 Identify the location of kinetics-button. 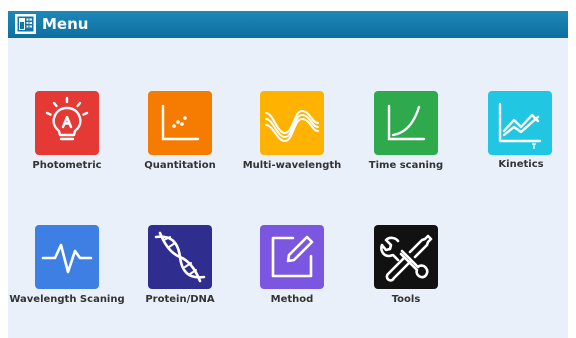
(520, 123).